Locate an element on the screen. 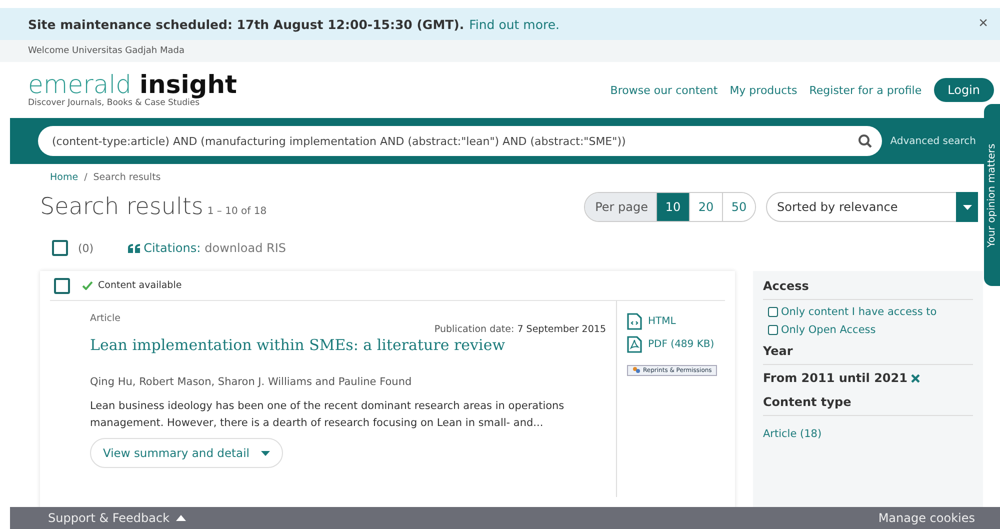 This screenshot has width=1000, height=529. nav-link: My products is located at coordinates (764, 90).